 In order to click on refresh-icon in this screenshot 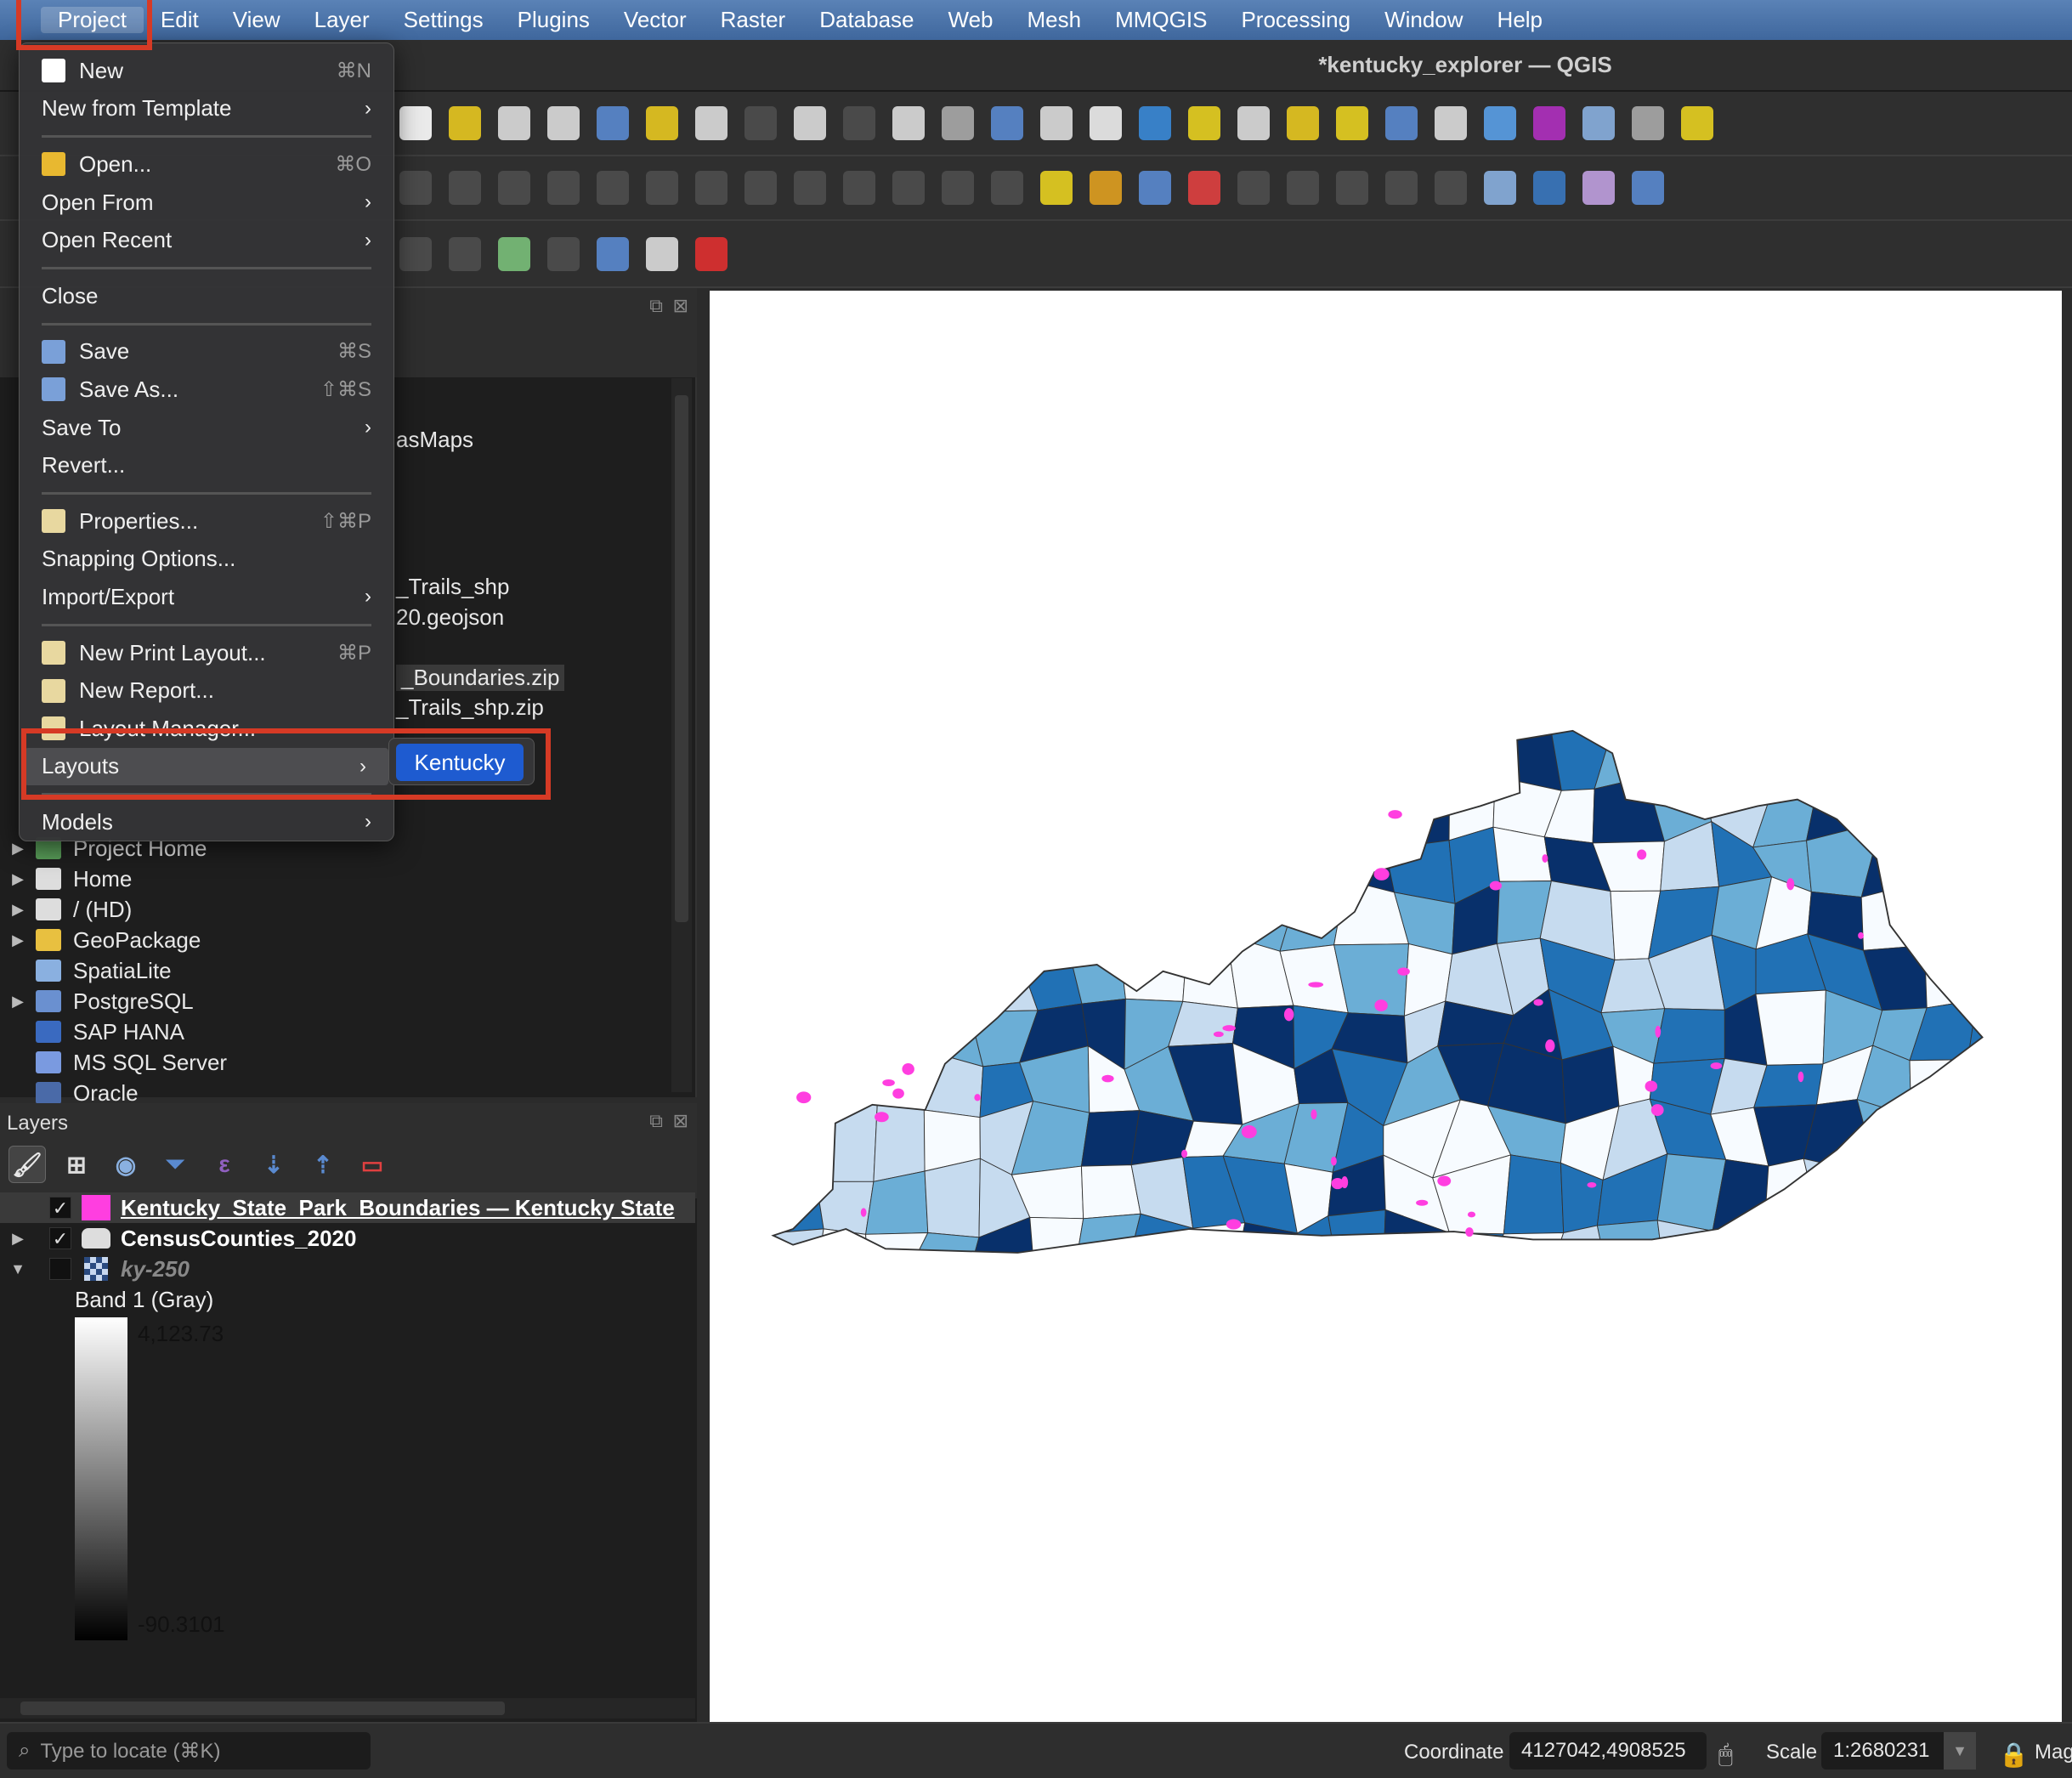, I will do `click(1155, 123)`.